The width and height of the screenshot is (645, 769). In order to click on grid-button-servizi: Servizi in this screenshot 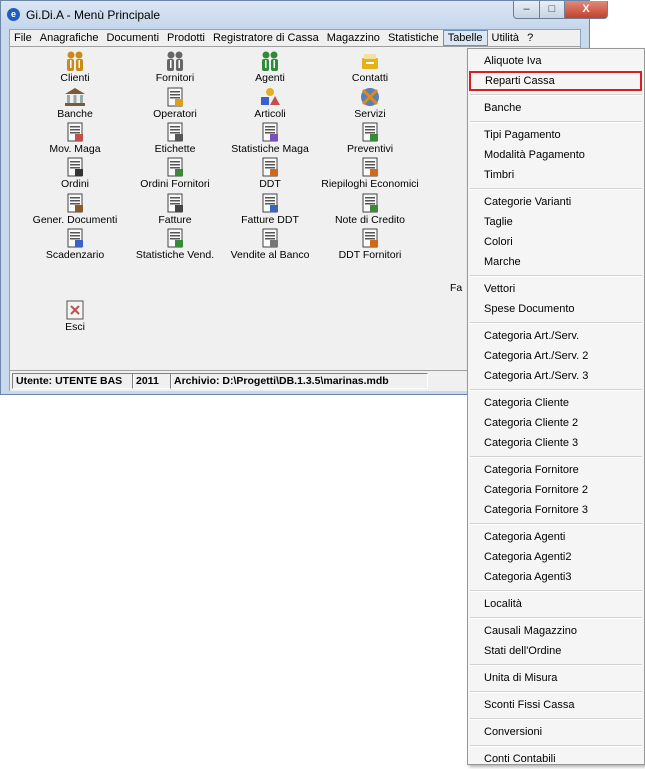, I will do `click(370, 105)`.